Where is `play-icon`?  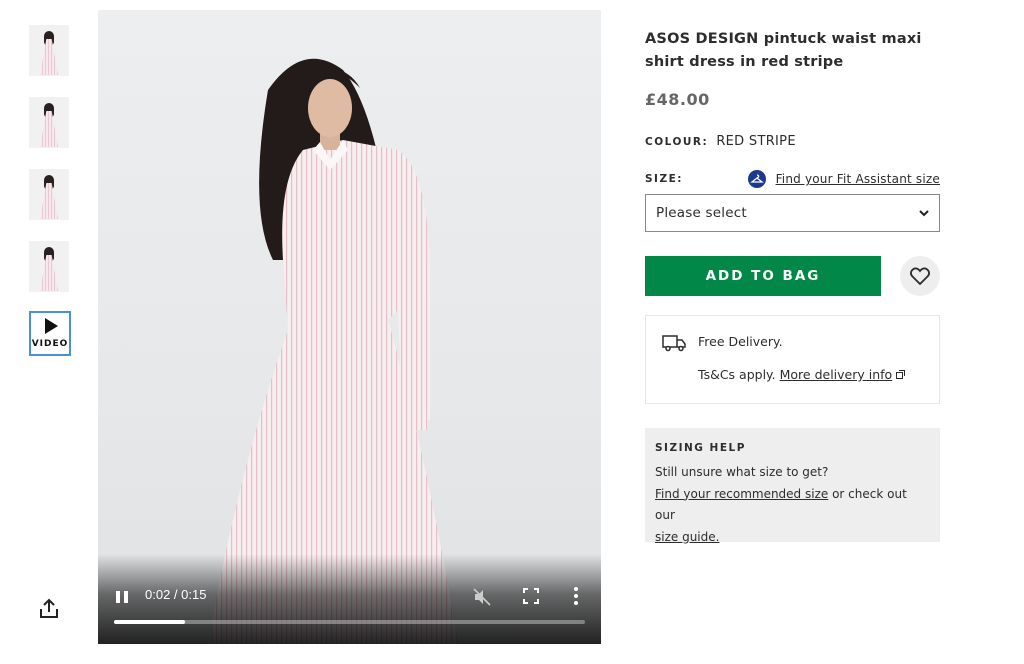 play-icon is located at coordinates (51, 326).